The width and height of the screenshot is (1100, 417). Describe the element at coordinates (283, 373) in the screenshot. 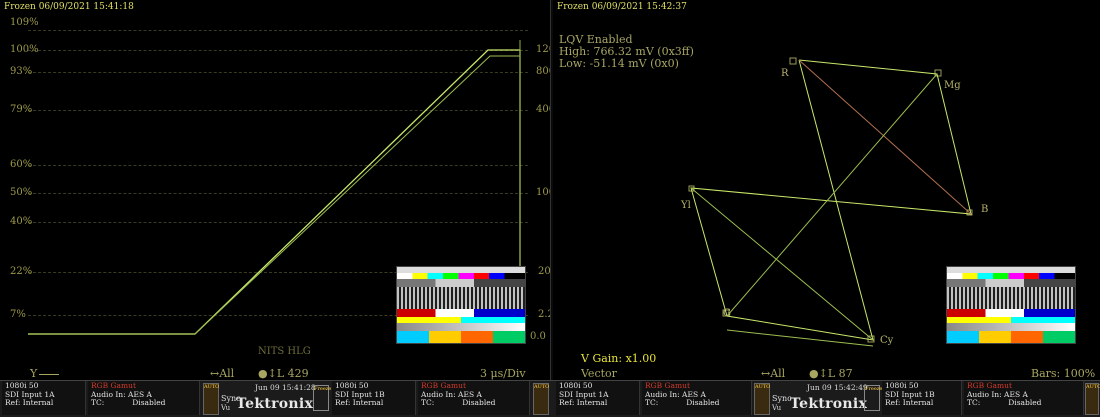

I see `line-select-control: ●↕L 429` at that location.